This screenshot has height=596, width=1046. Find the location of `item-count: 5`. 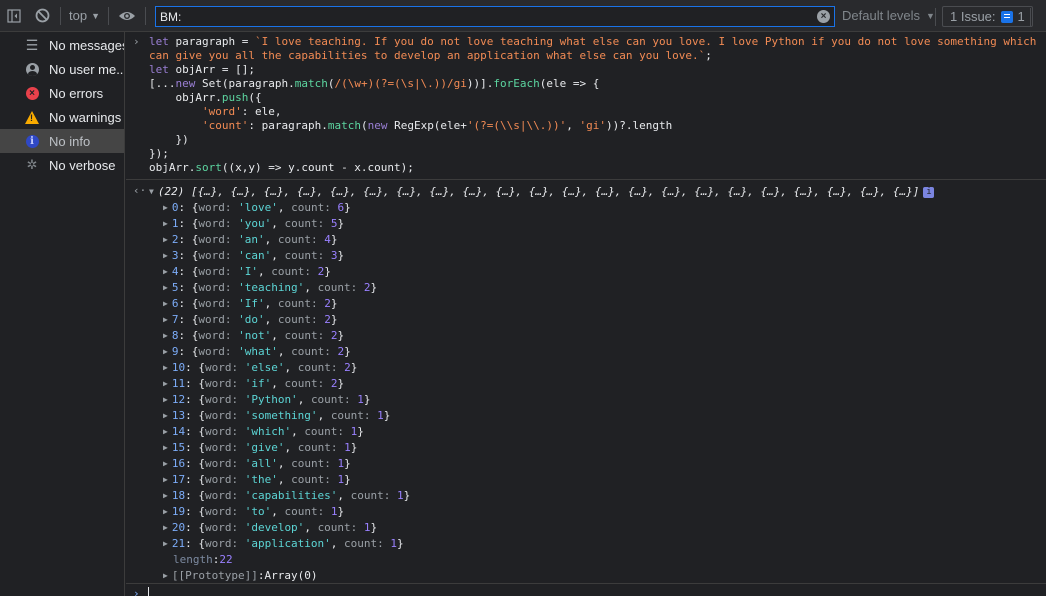

item-count: 5 is located at coordinates (334, 223).